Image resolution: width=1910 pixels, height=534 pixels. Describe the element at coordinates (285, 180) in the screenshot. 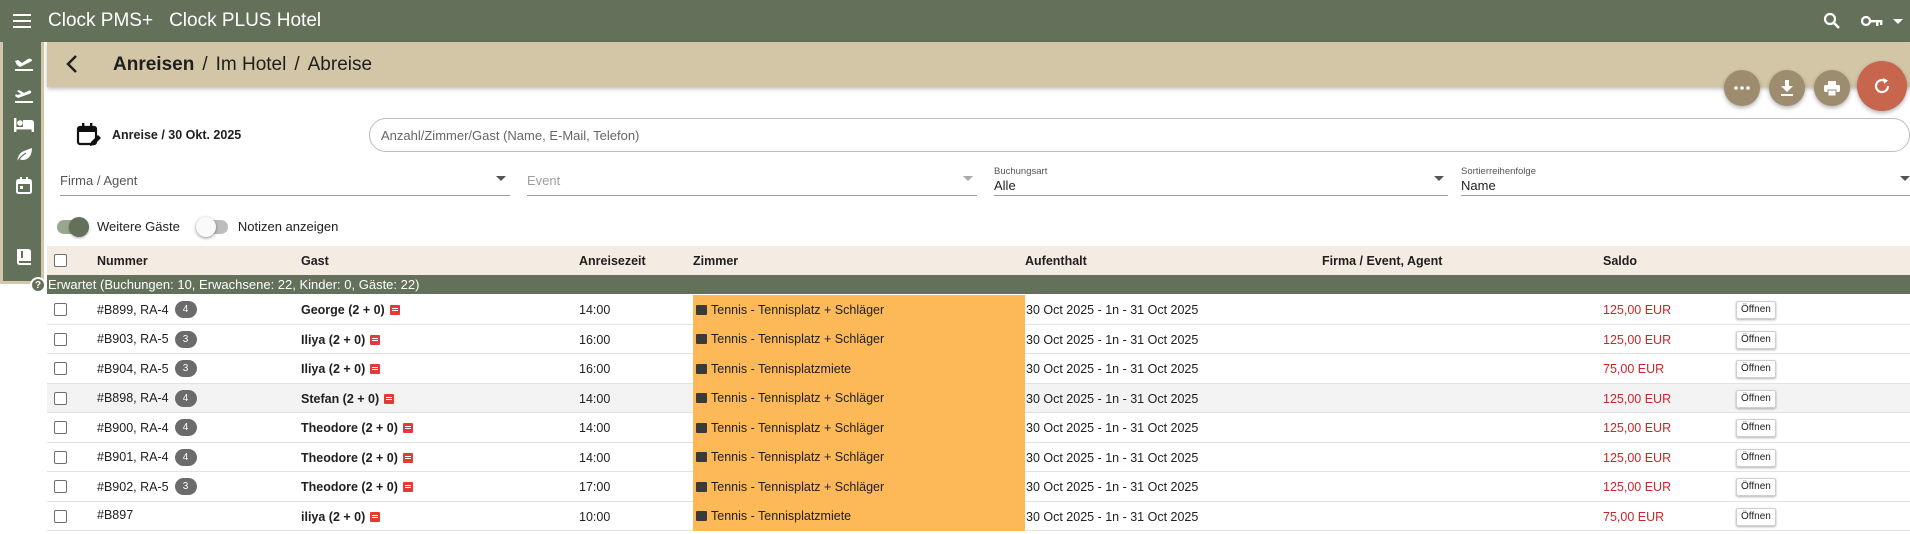

I see `company-agent-select: Firma / Agent` at that location.